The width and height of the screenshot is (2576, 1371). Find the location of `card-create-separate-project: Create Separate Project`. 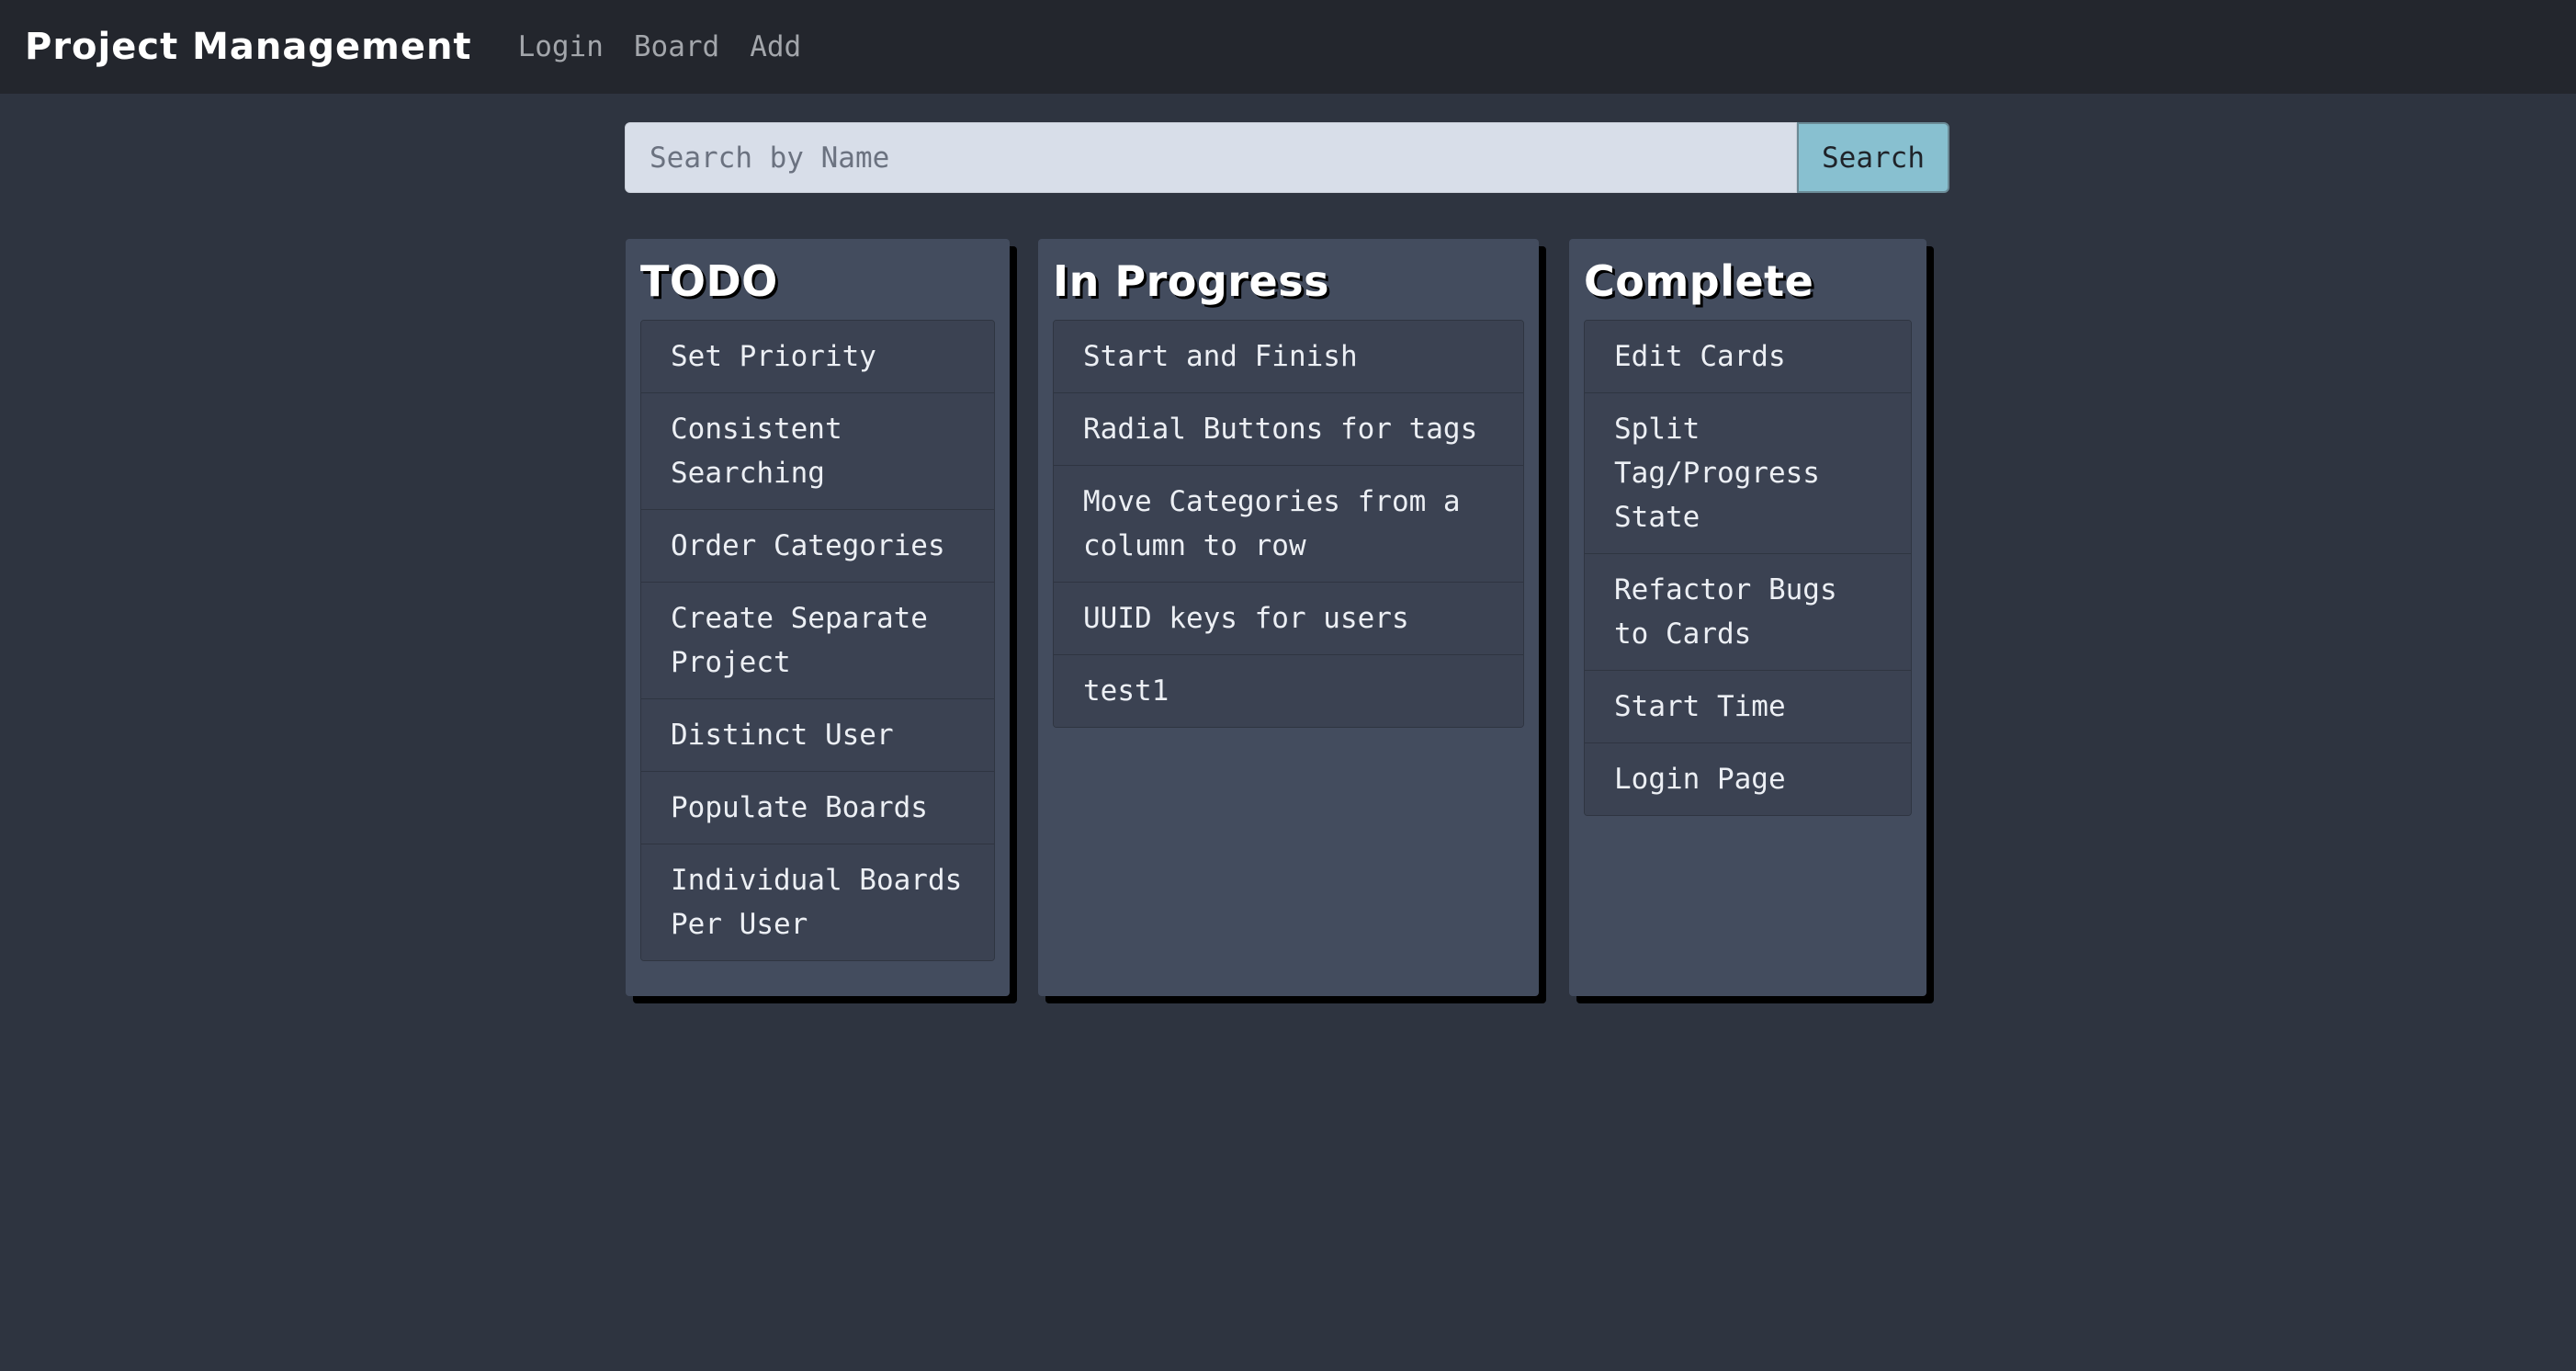

card-create-separate-project: Create Separate Project is located at coordinates (817, 641).